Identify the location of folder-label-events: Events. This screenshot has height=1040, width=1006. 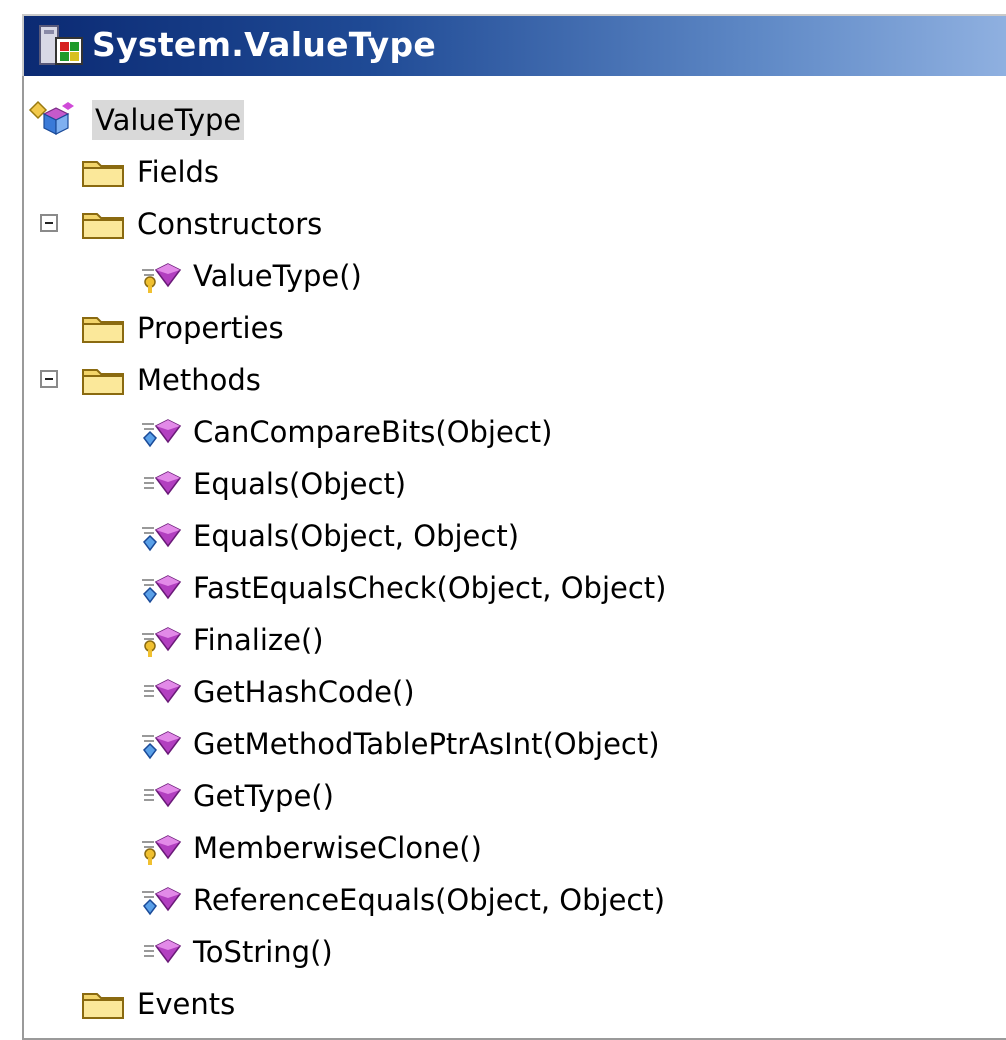
(186, 1004).